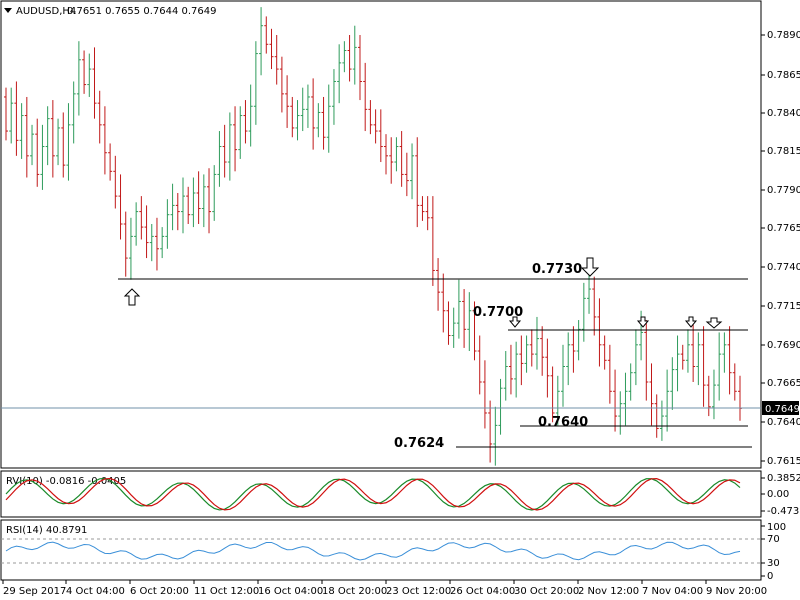  Describe the element at coordinates (773, 563) in the screenshot. I see `svg-text: 30` at that location.